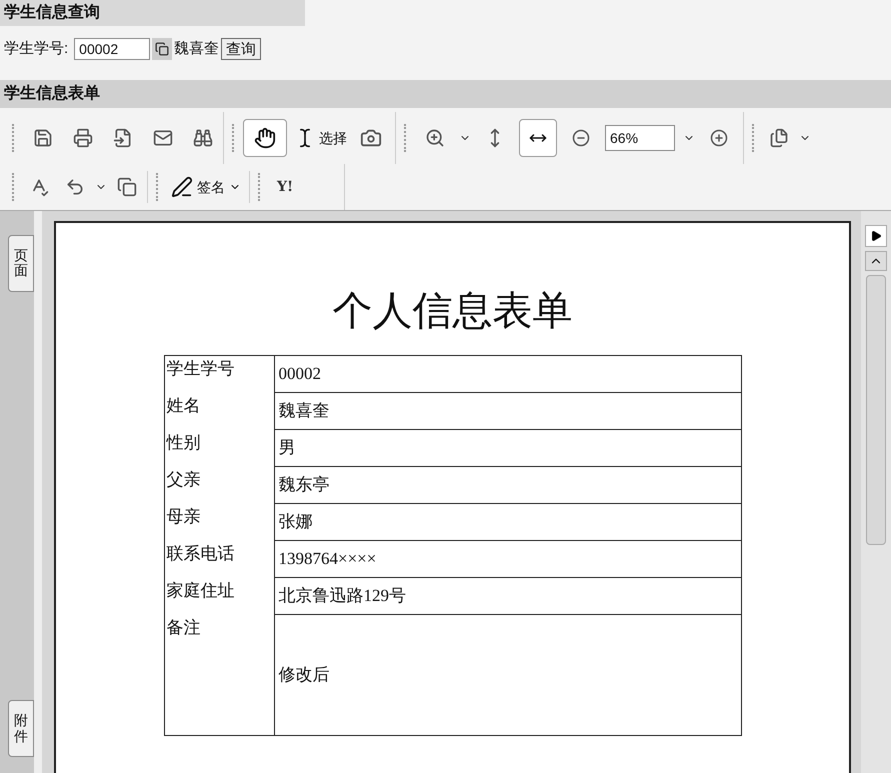  I want to click on side-tab: 页面, so click(21, 263).